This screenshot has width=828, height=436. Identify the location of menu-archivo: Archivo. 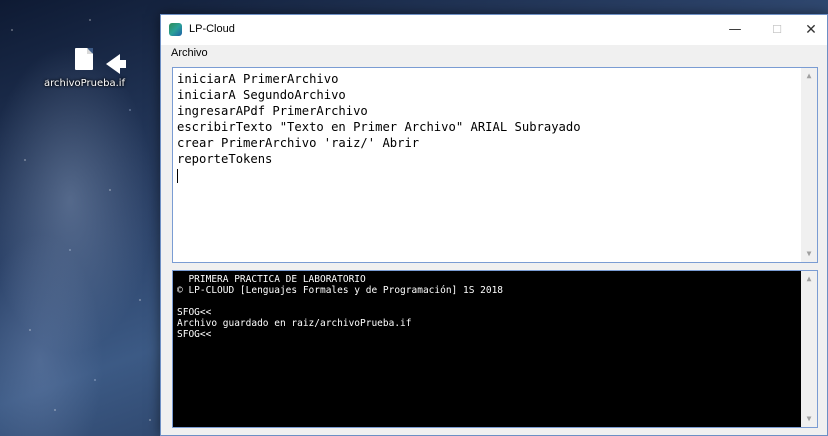
(189, 53).